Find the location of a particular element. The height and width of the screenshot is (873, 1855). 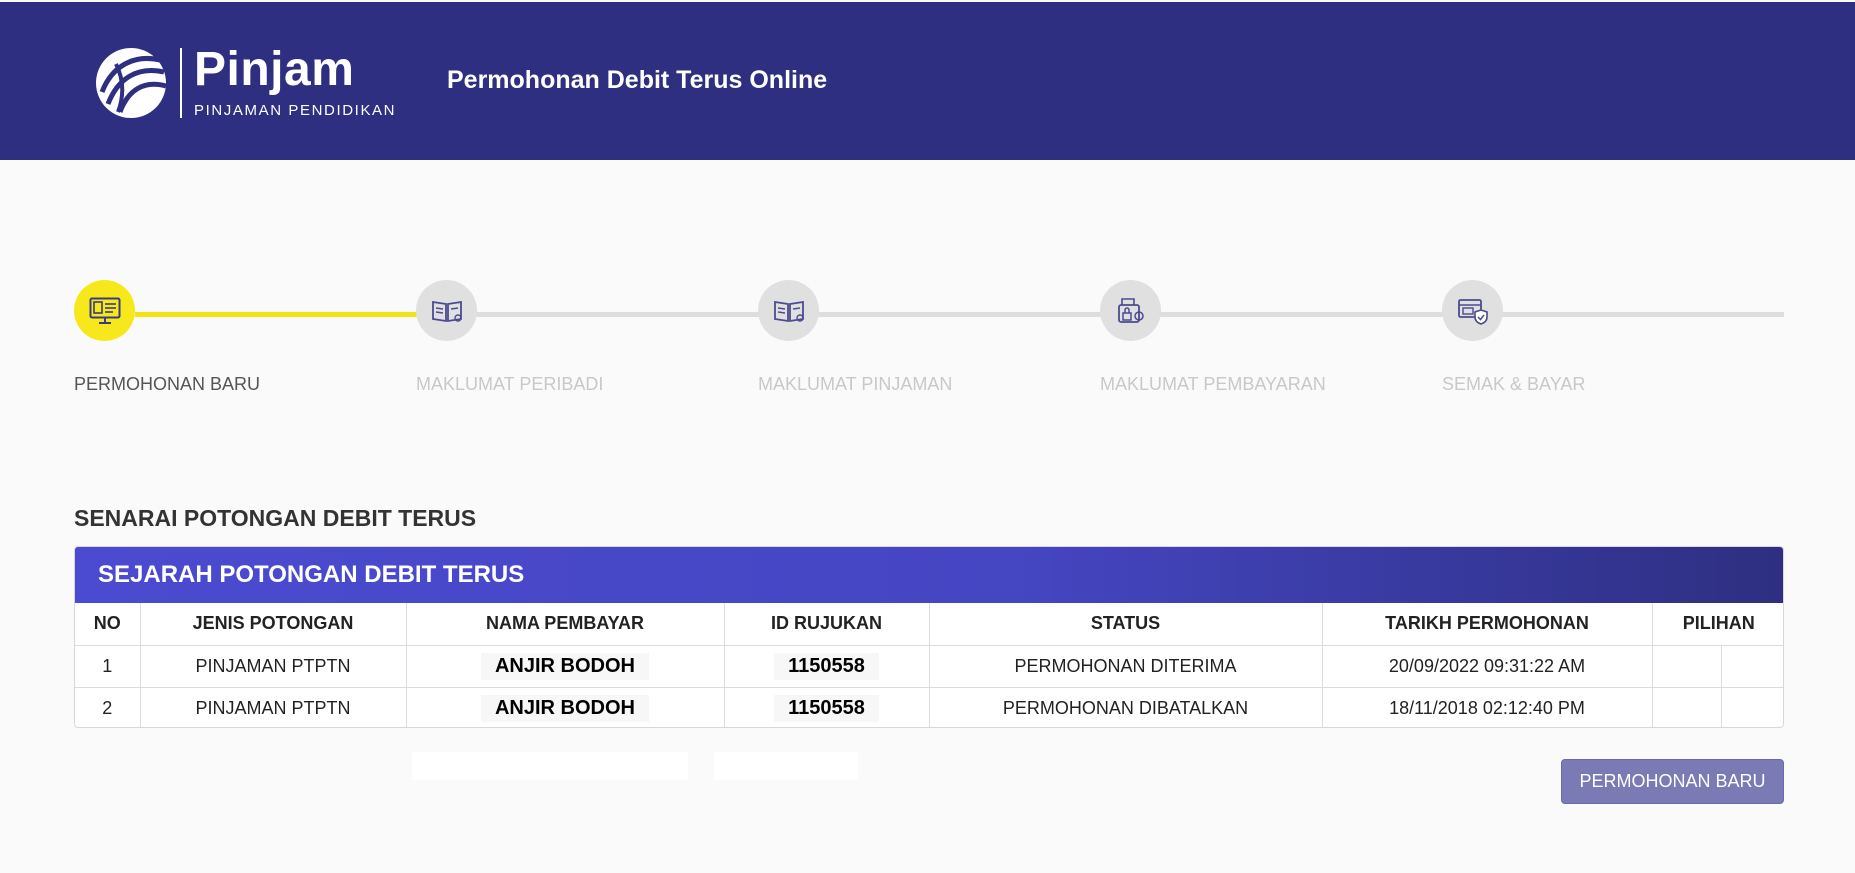

wallet-lock-icon is located at coordinates (1130, 310).